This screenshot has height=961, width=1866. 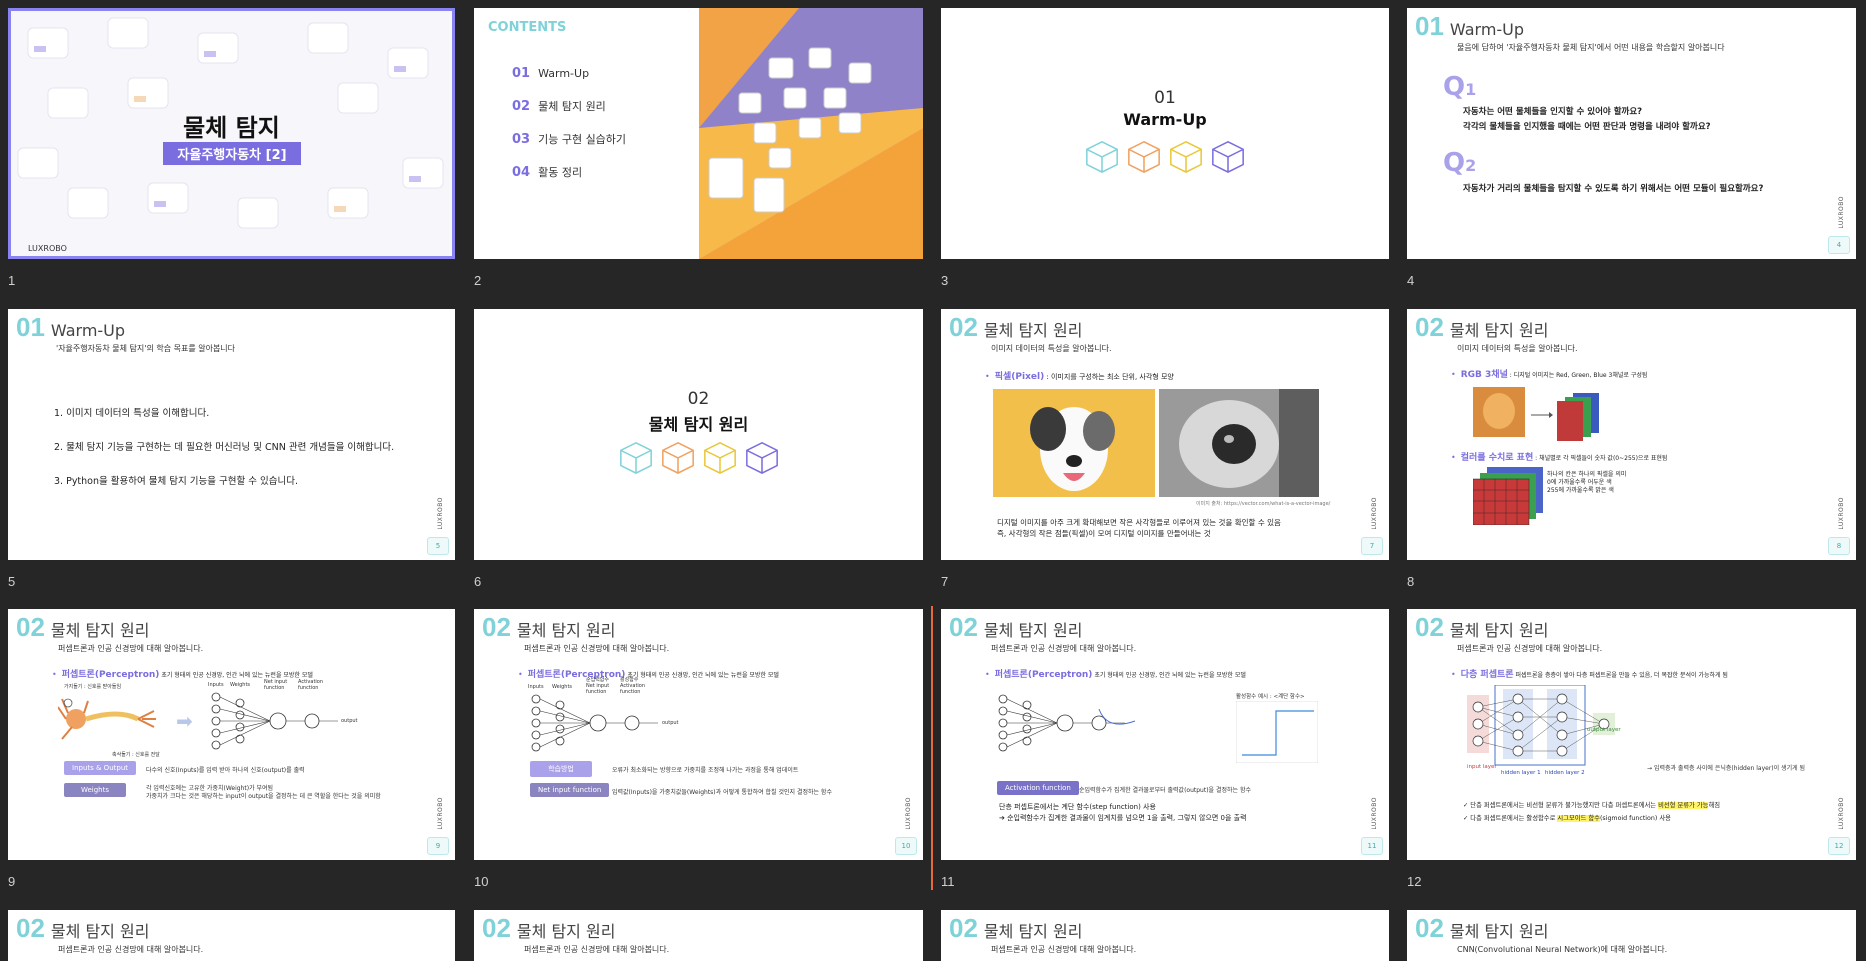 I want to click on slide-thumbnail-13: 02 물체 탐지 원리 퍼셉트론과 인공 신경망에 대해 알아봅니다., so click(x=231, y=935).